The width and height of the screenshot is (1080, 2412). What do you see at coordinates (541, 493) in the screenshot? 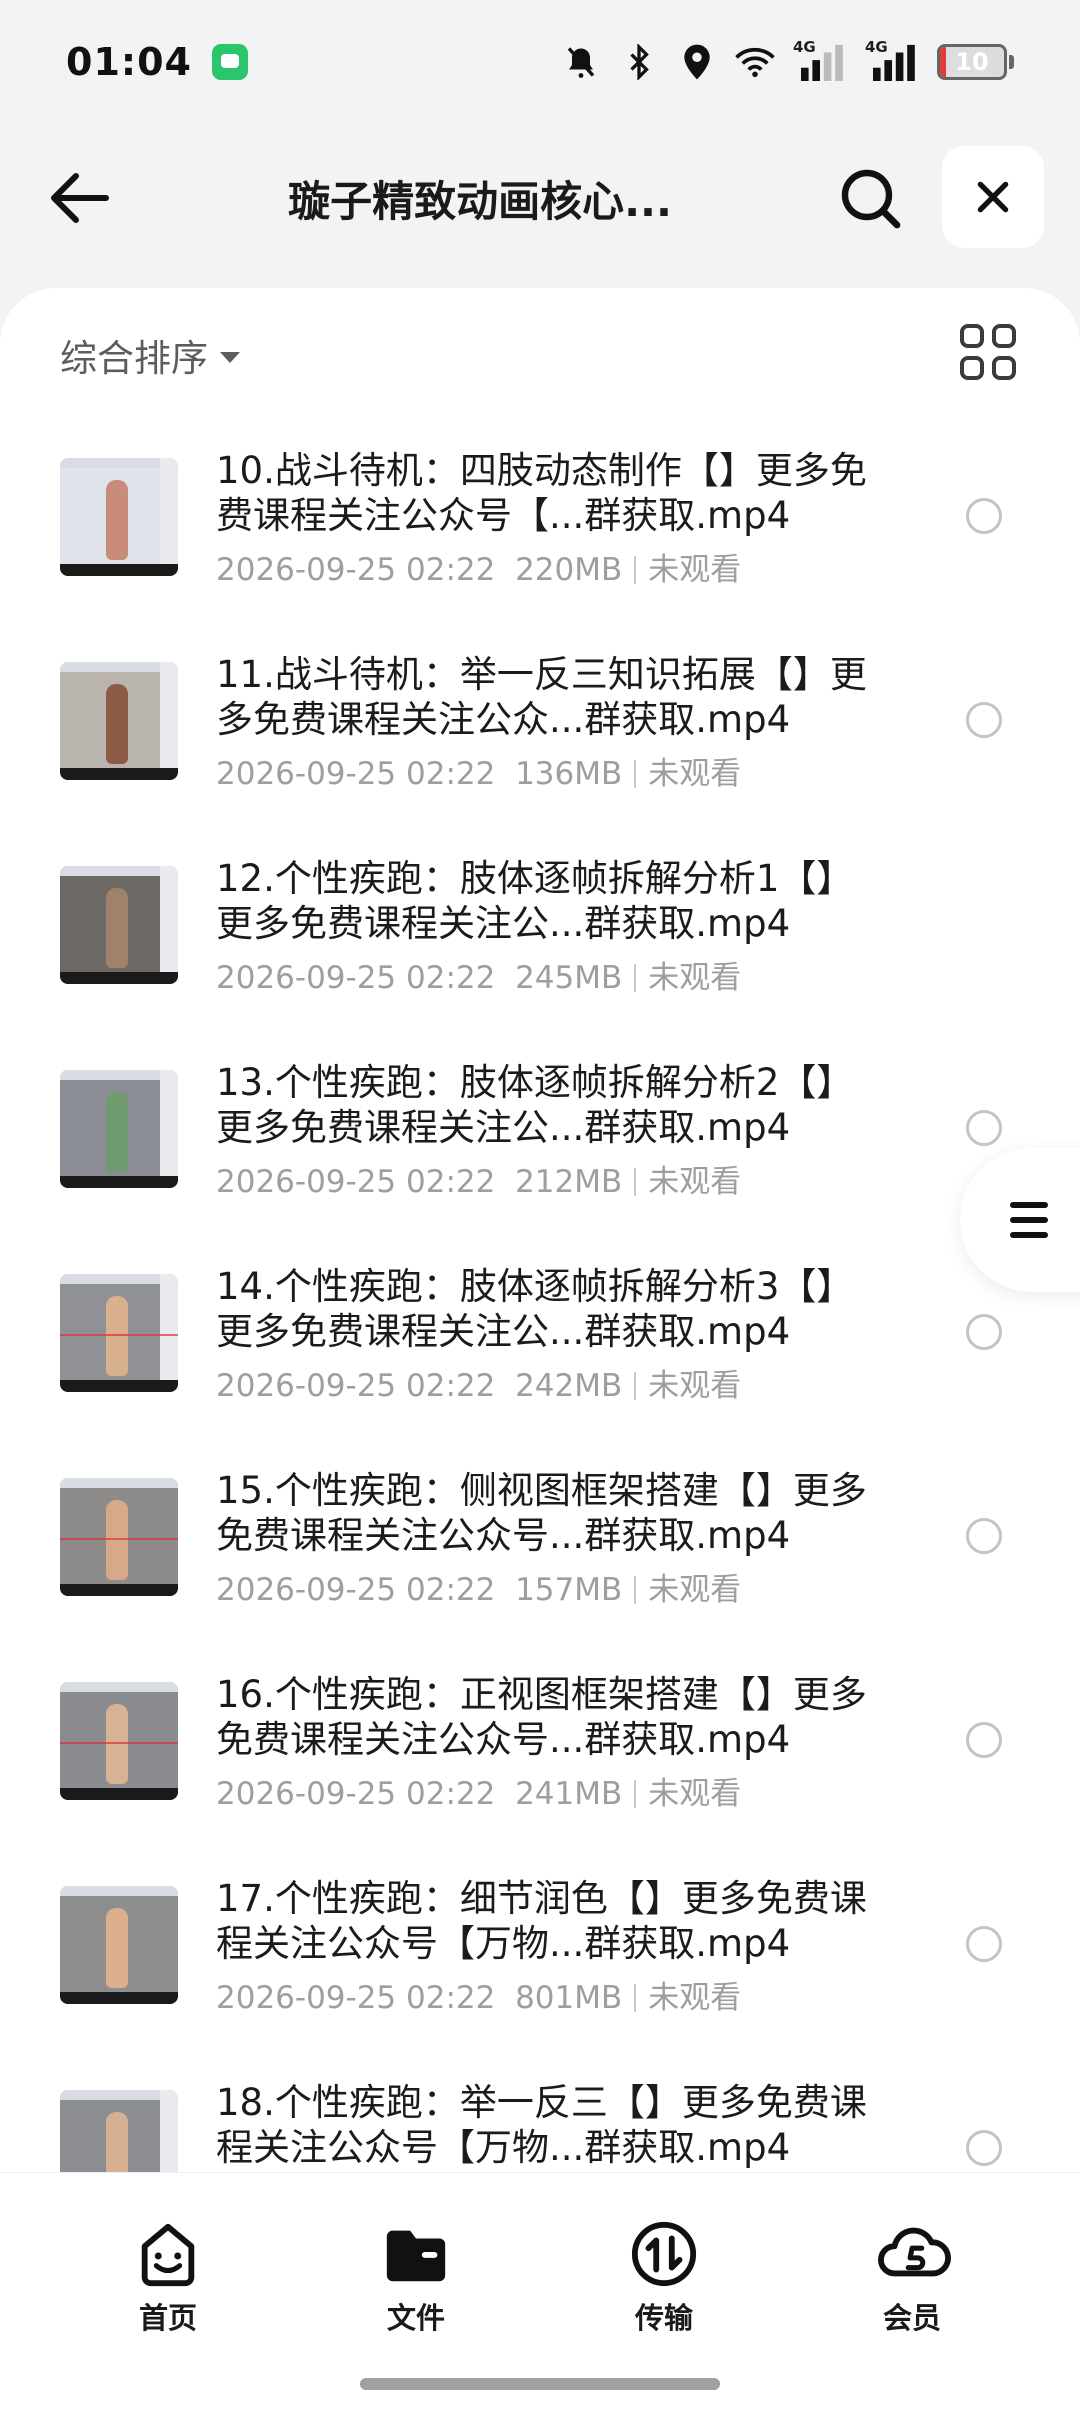
I see `file-name: 10.战斗待机：四肢动态制作【】更多免费课程关注公众号【...群获取.mp4` at bounding box center [541, 493].